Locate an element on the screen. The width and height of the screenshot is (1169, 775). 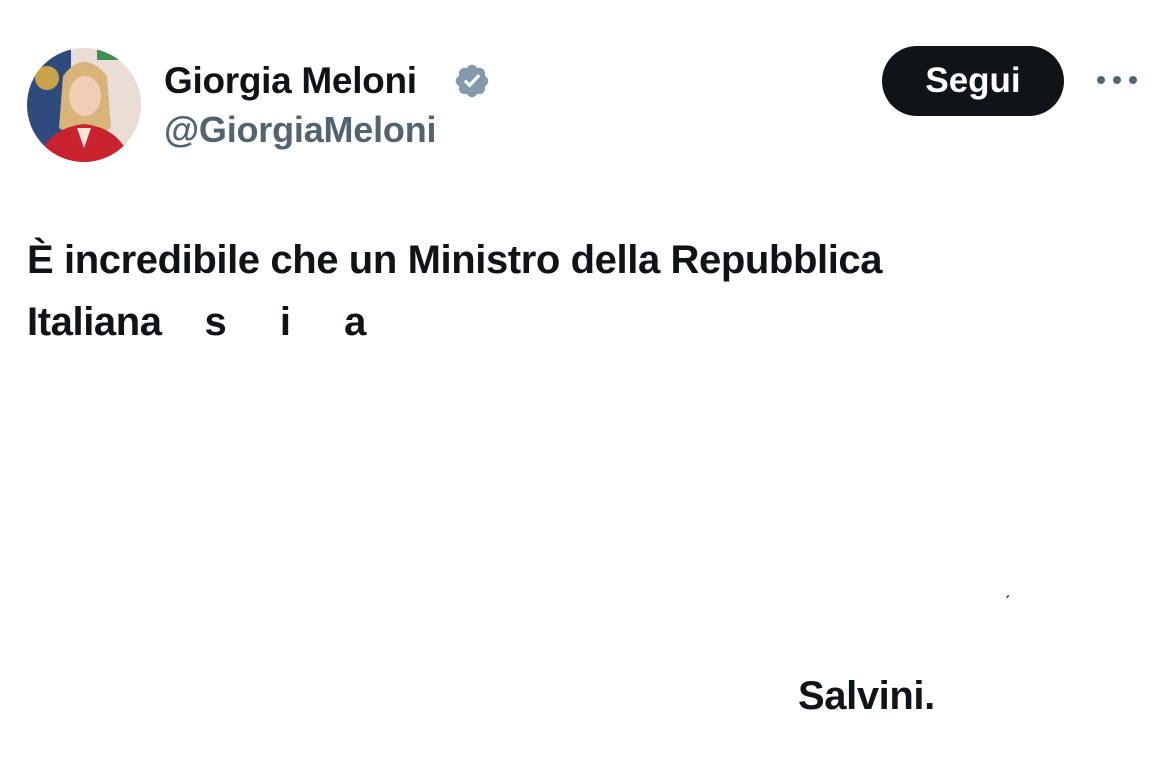
tweet-text-line-3: Salvini. is located at coordinates (866, 696).